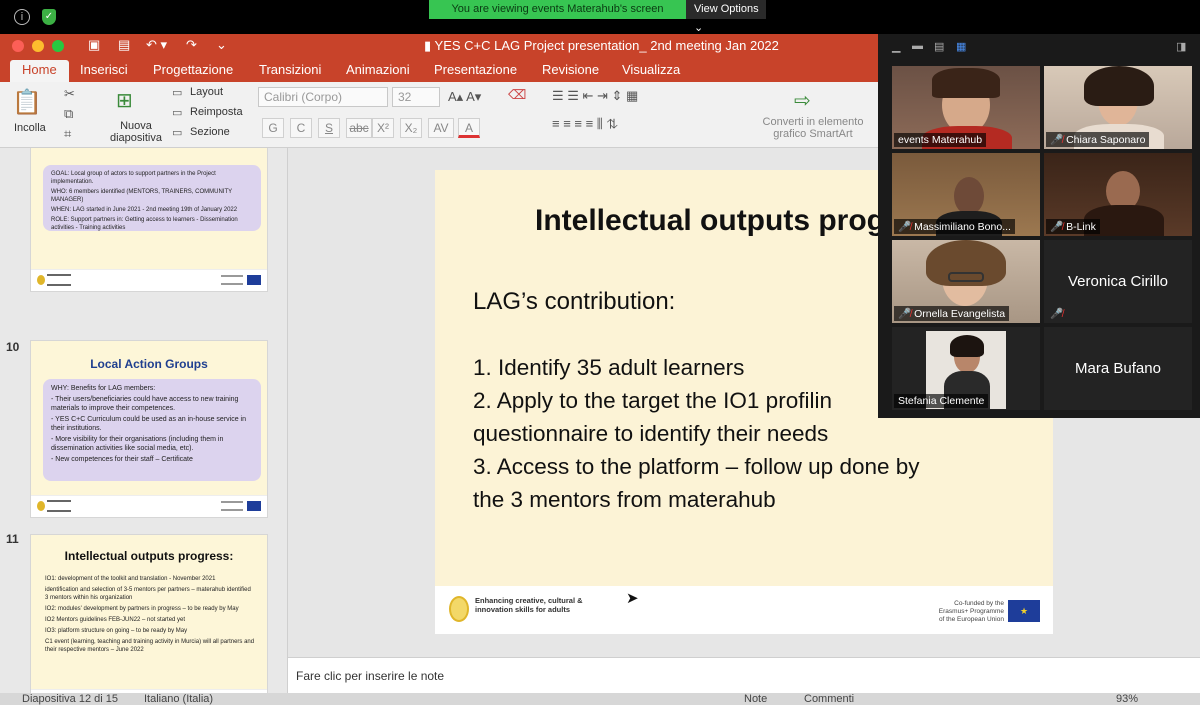  What do you see at coordinates (149, 556) in the screenshot?
I see `thumb11-title: Intellectual outputs progress:` at bounding box center [149, 556].